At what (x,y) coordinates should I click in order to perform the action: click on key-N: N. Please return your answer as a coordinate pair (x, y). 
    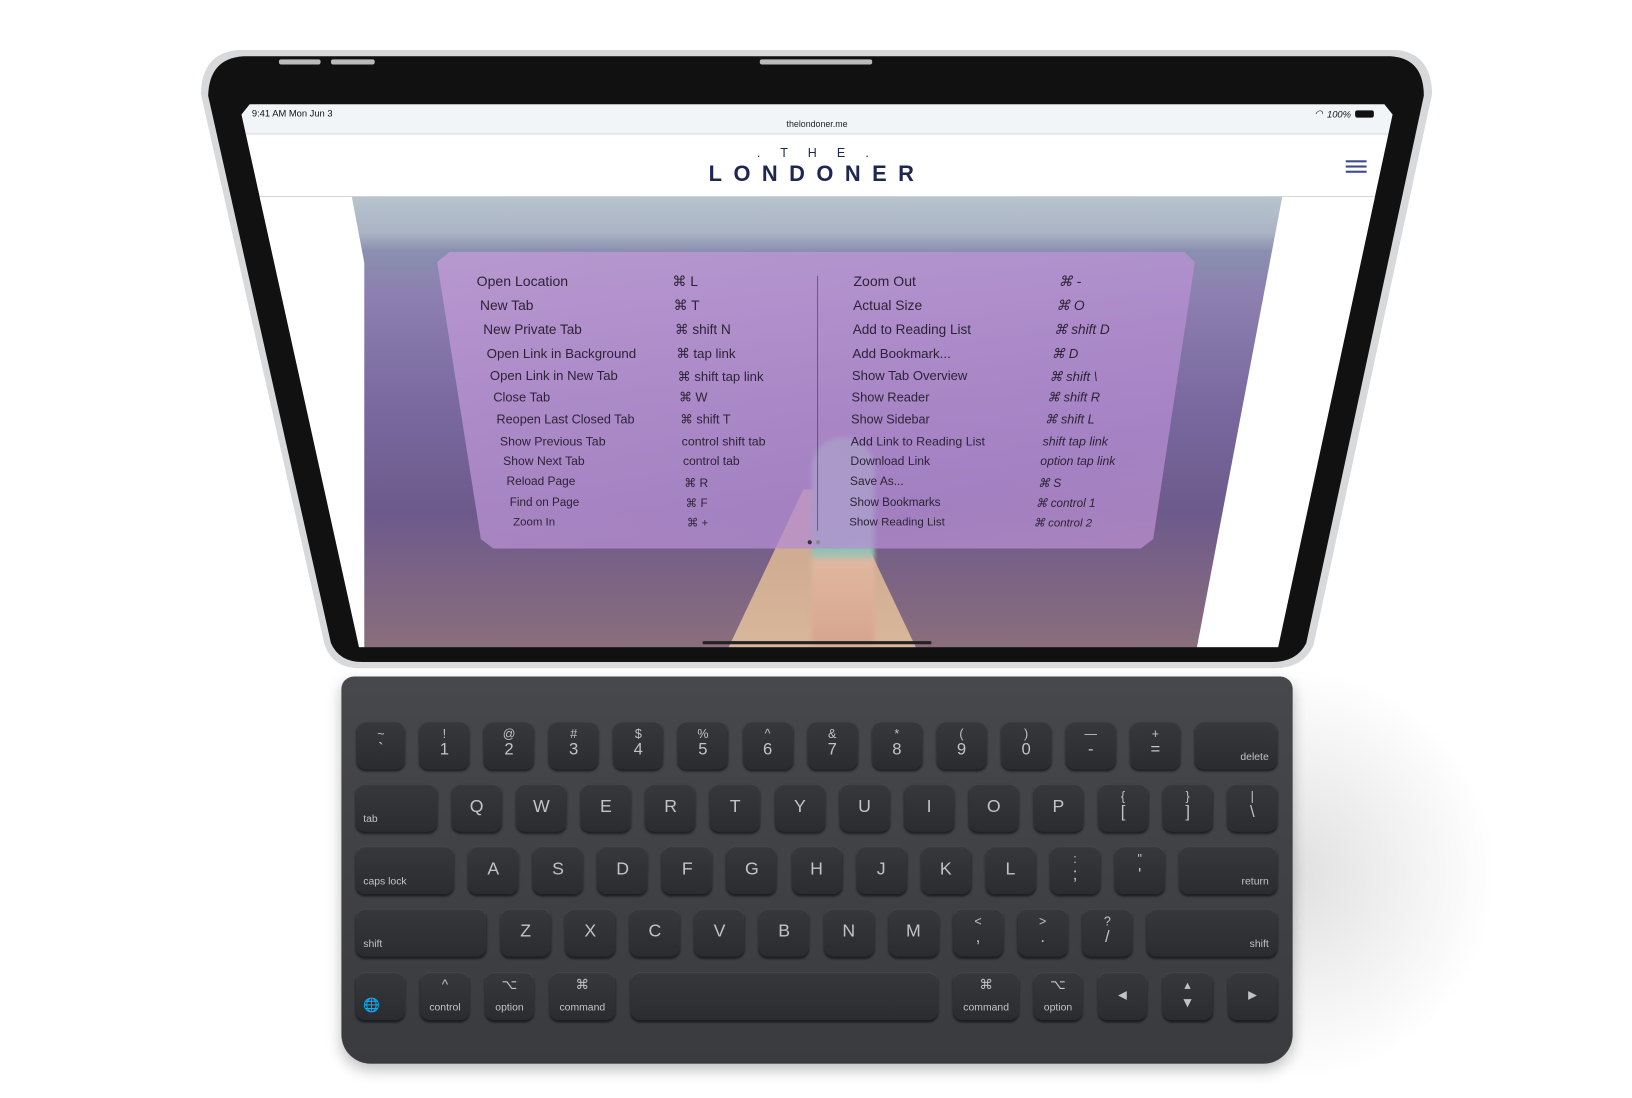
    Looking at the image, I should click on (848, 932).